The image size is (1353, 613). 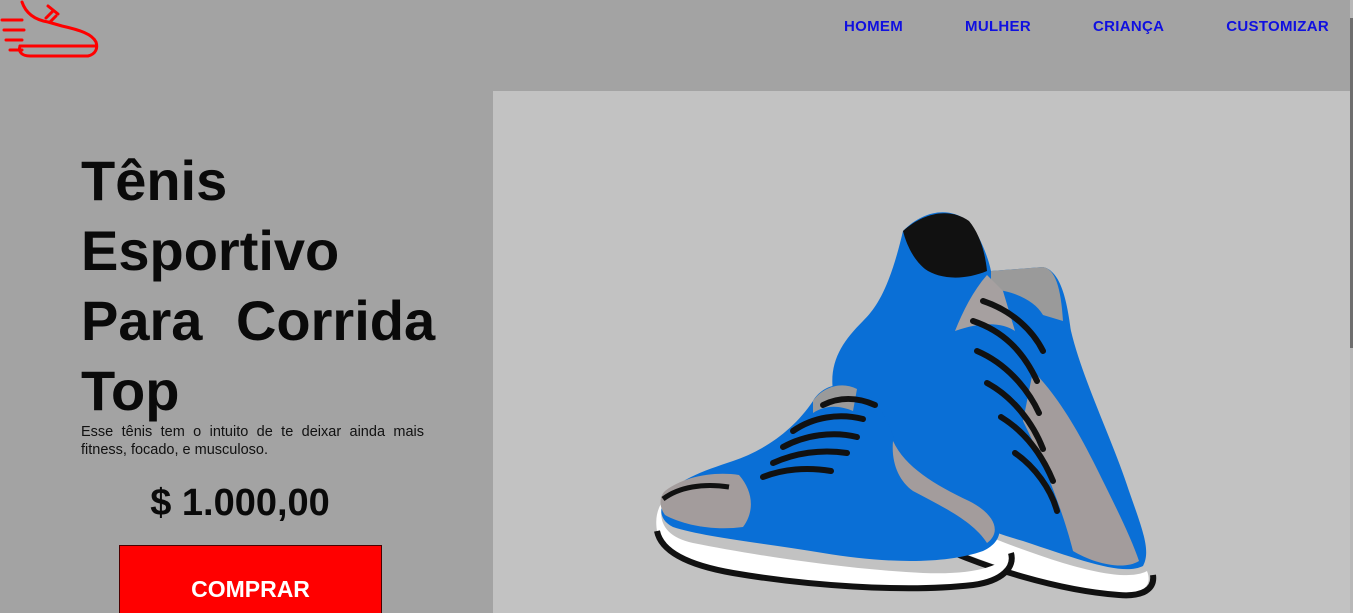 I want to click on running-shoe-icon, so click(x=52, y=31).